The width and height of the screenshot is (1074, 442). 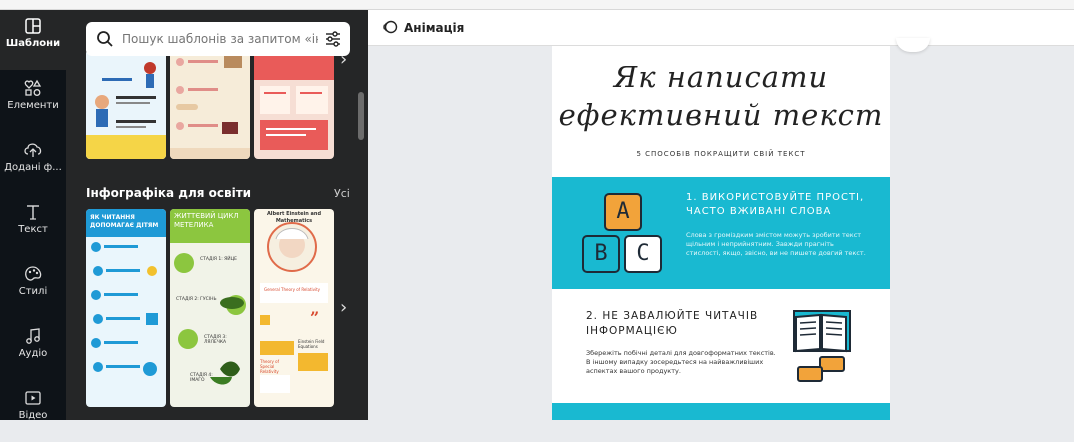 I want to click on animation-label: Анімація, so click(x=434, y=28).